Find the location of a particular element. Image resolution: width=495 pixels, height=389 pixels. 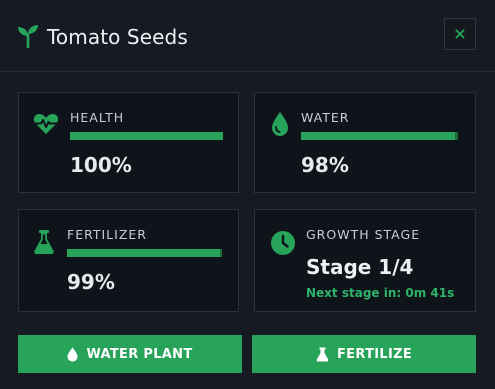

water-bar is located at coordinates (379, 136).